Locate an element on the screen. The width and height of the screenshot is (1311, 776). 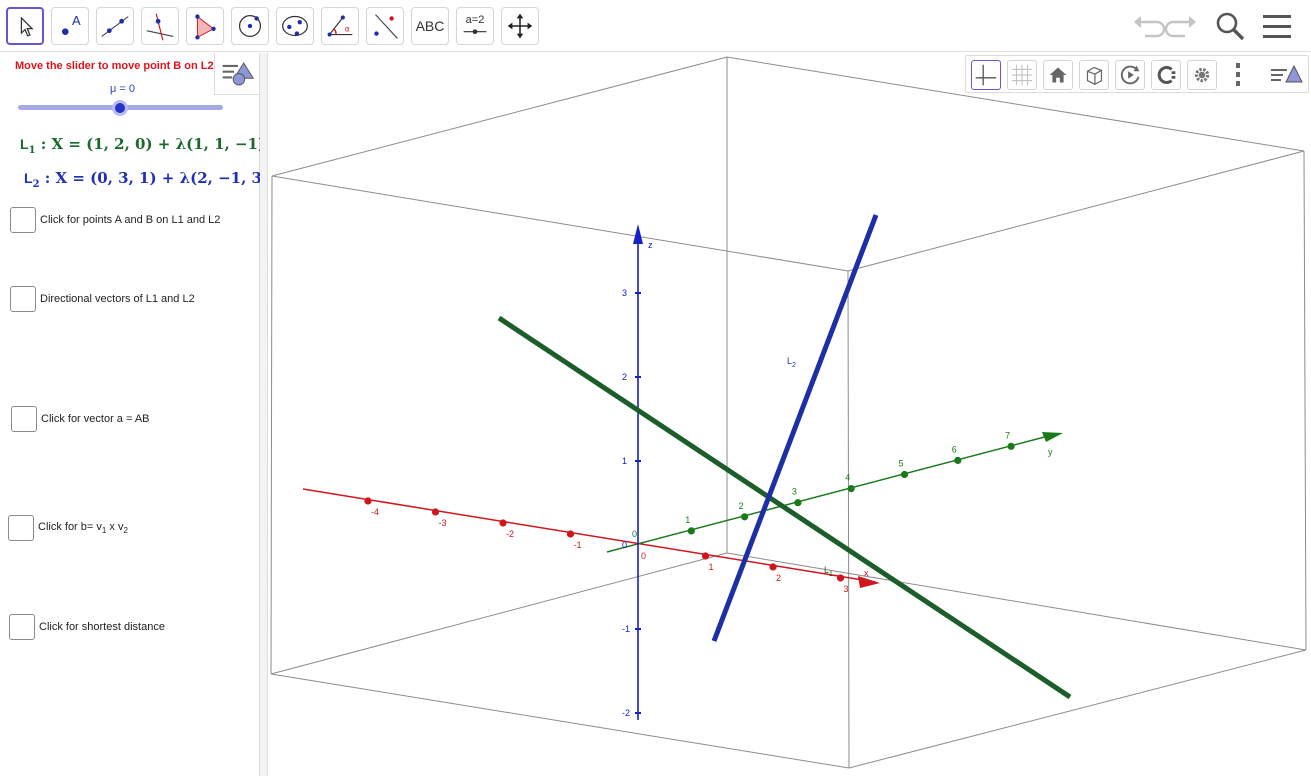
grid-icon is located at coordinates (1022, 75).